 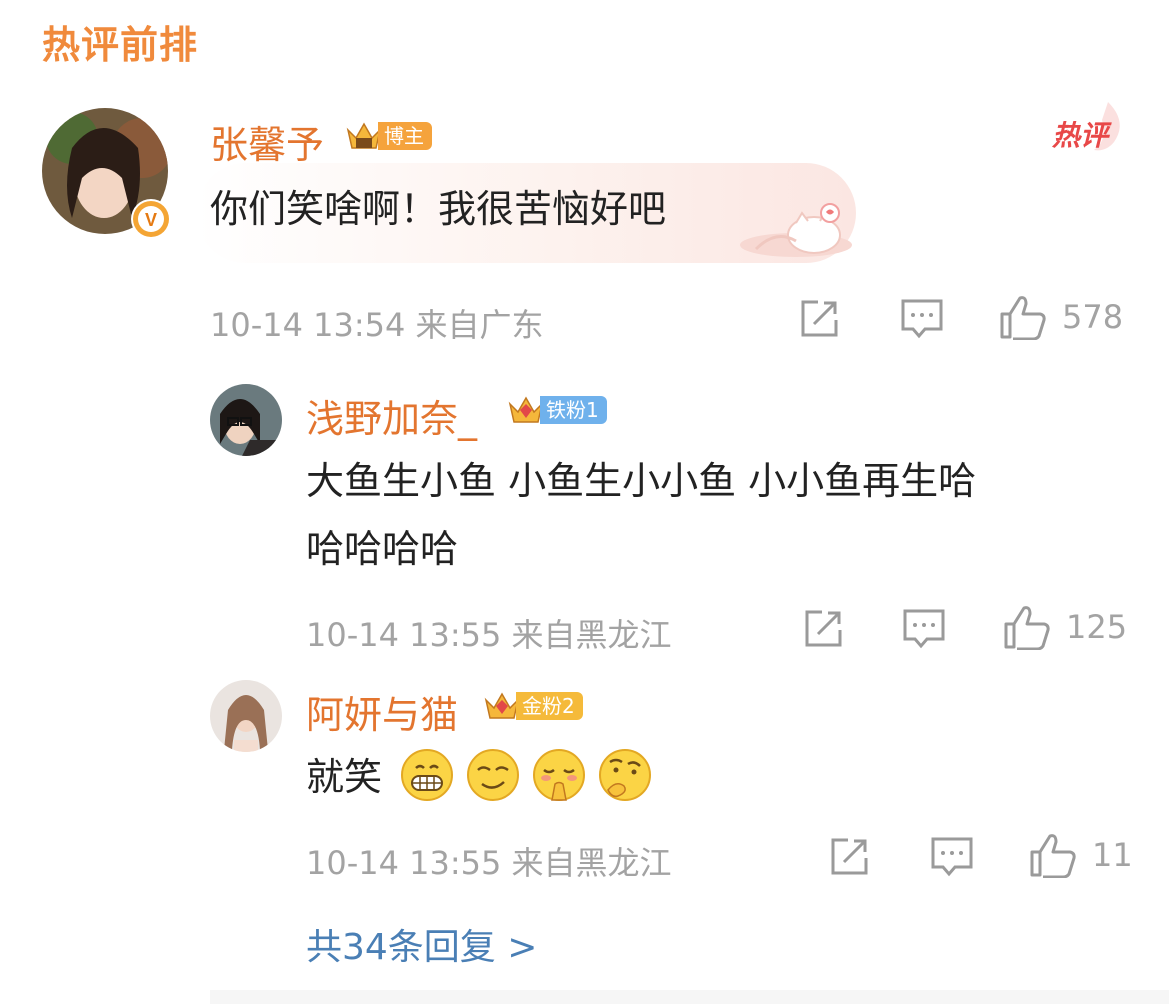 What do you see at coordinates (641, 481) in the screenshot?
I see `comment-text-line-1: 大鱼生小鱼 小鱼生小小鱼 小小鱼再生哈` at bounding box center [641, 481].